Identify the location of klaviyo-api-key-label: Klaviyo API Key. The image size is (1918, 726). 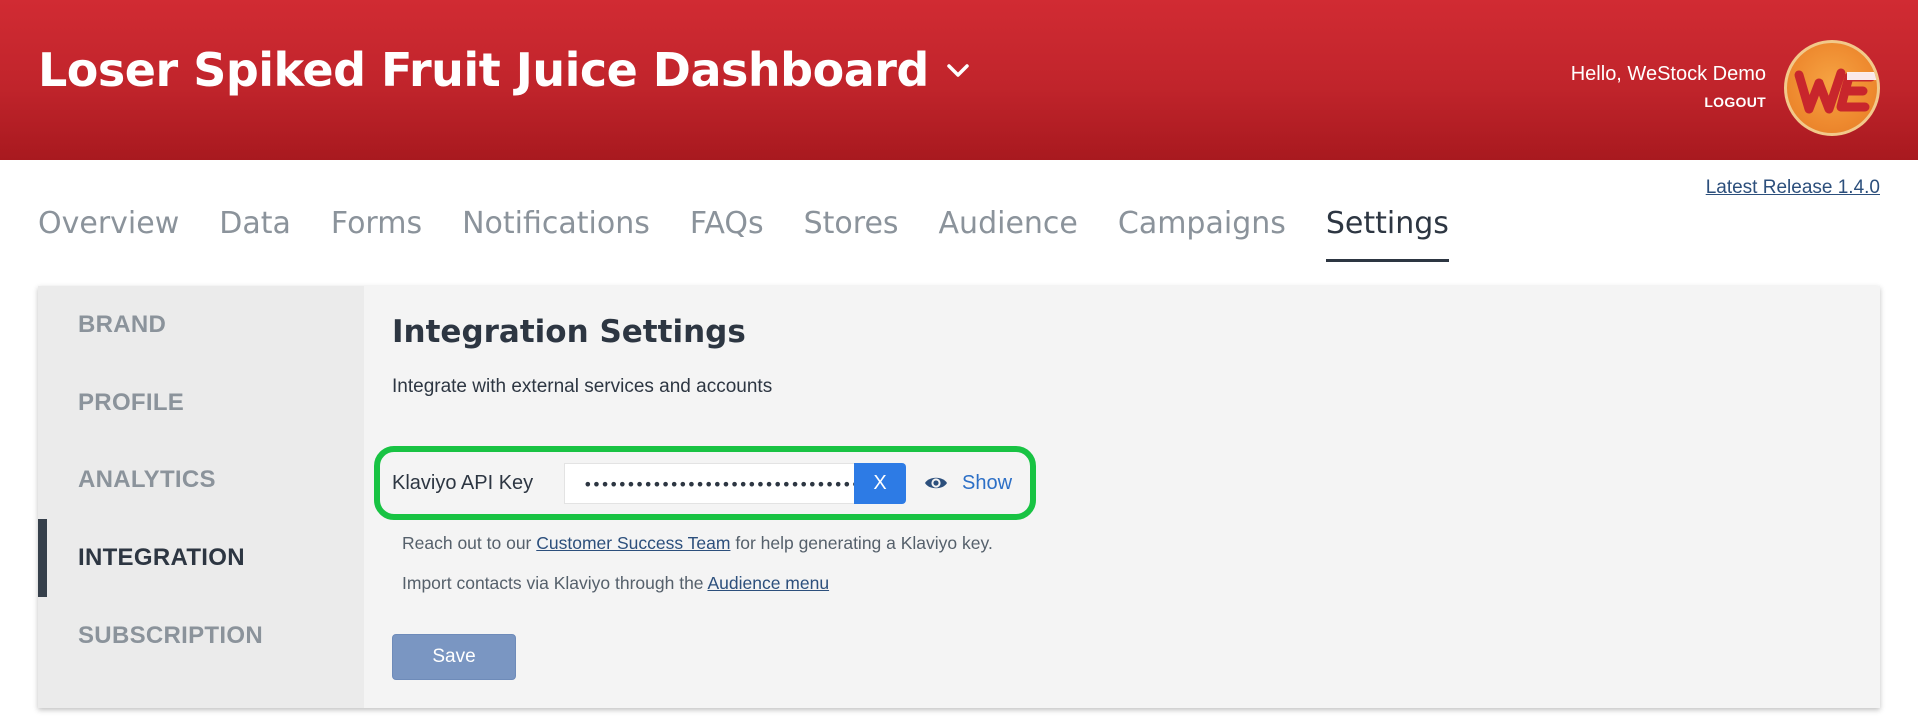
(463, 483).